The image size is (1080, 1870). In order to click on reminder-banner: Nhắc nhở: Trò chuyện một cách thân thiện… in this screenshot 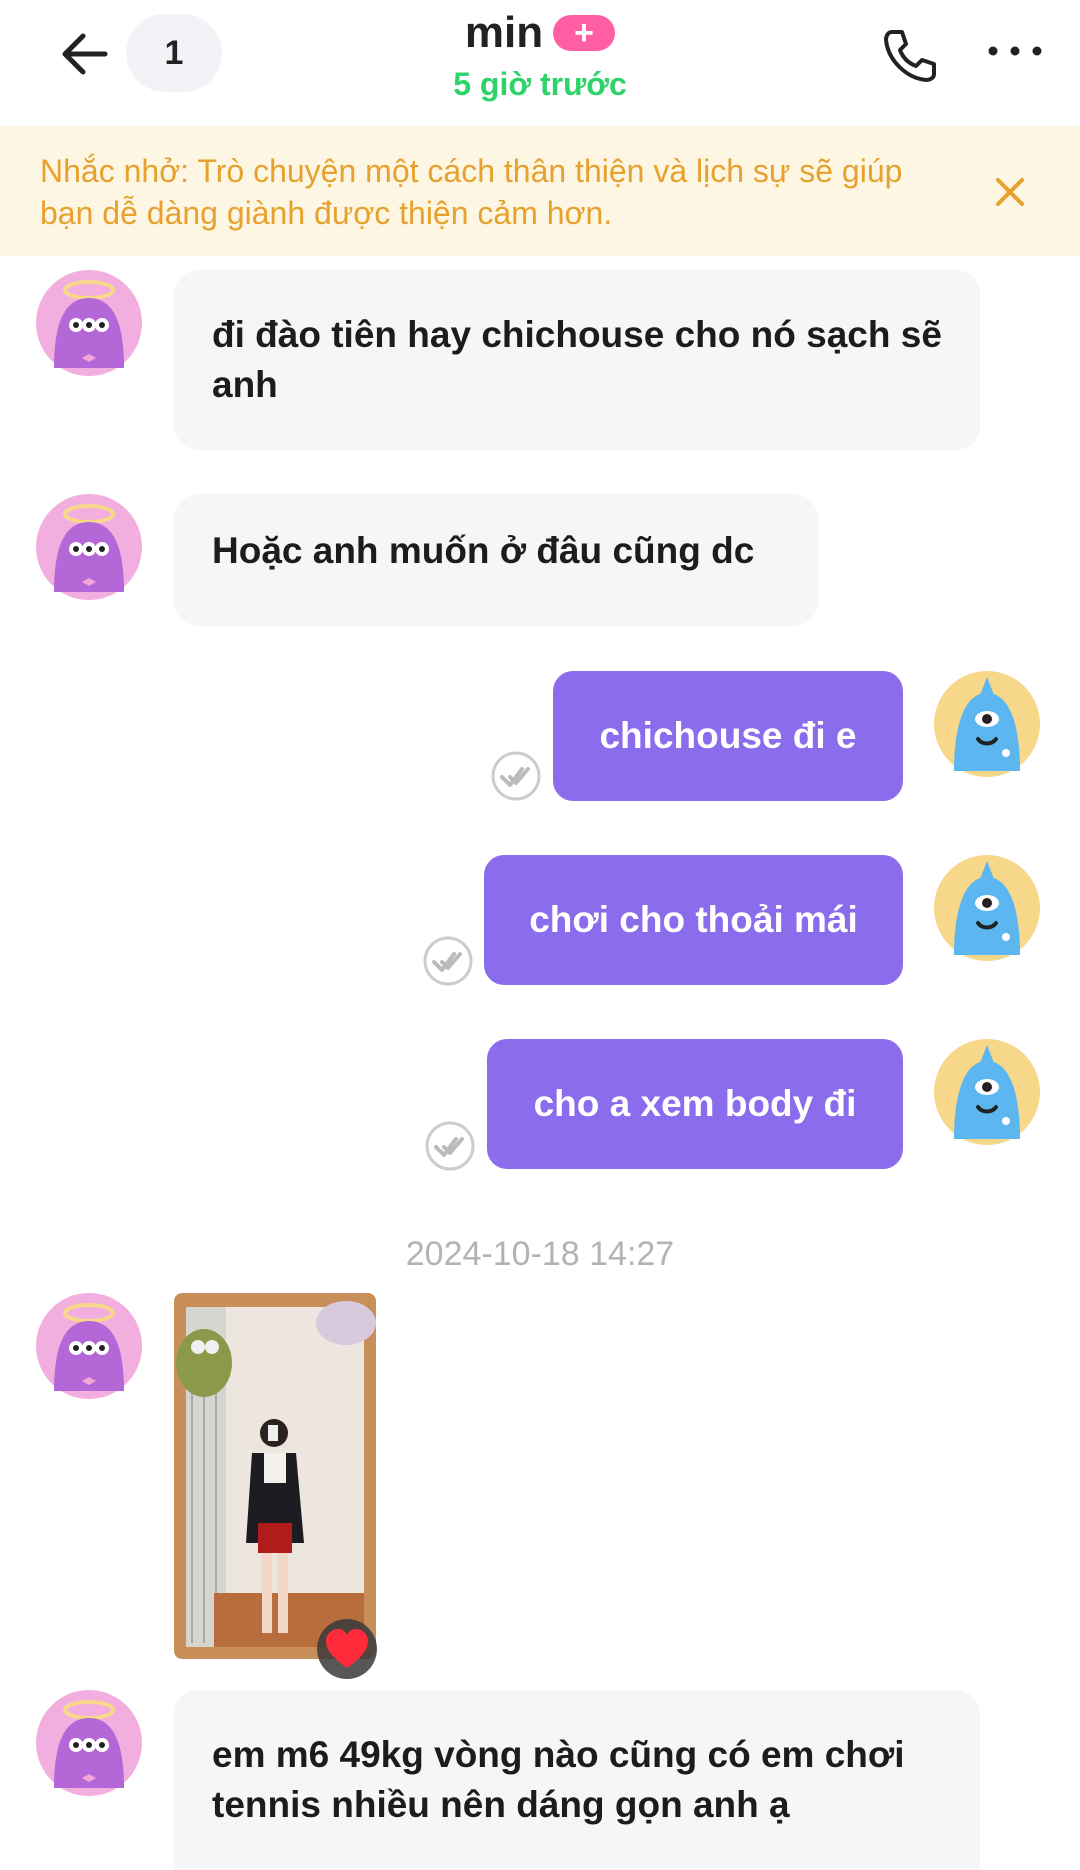, I will do `click(540, 191)`.